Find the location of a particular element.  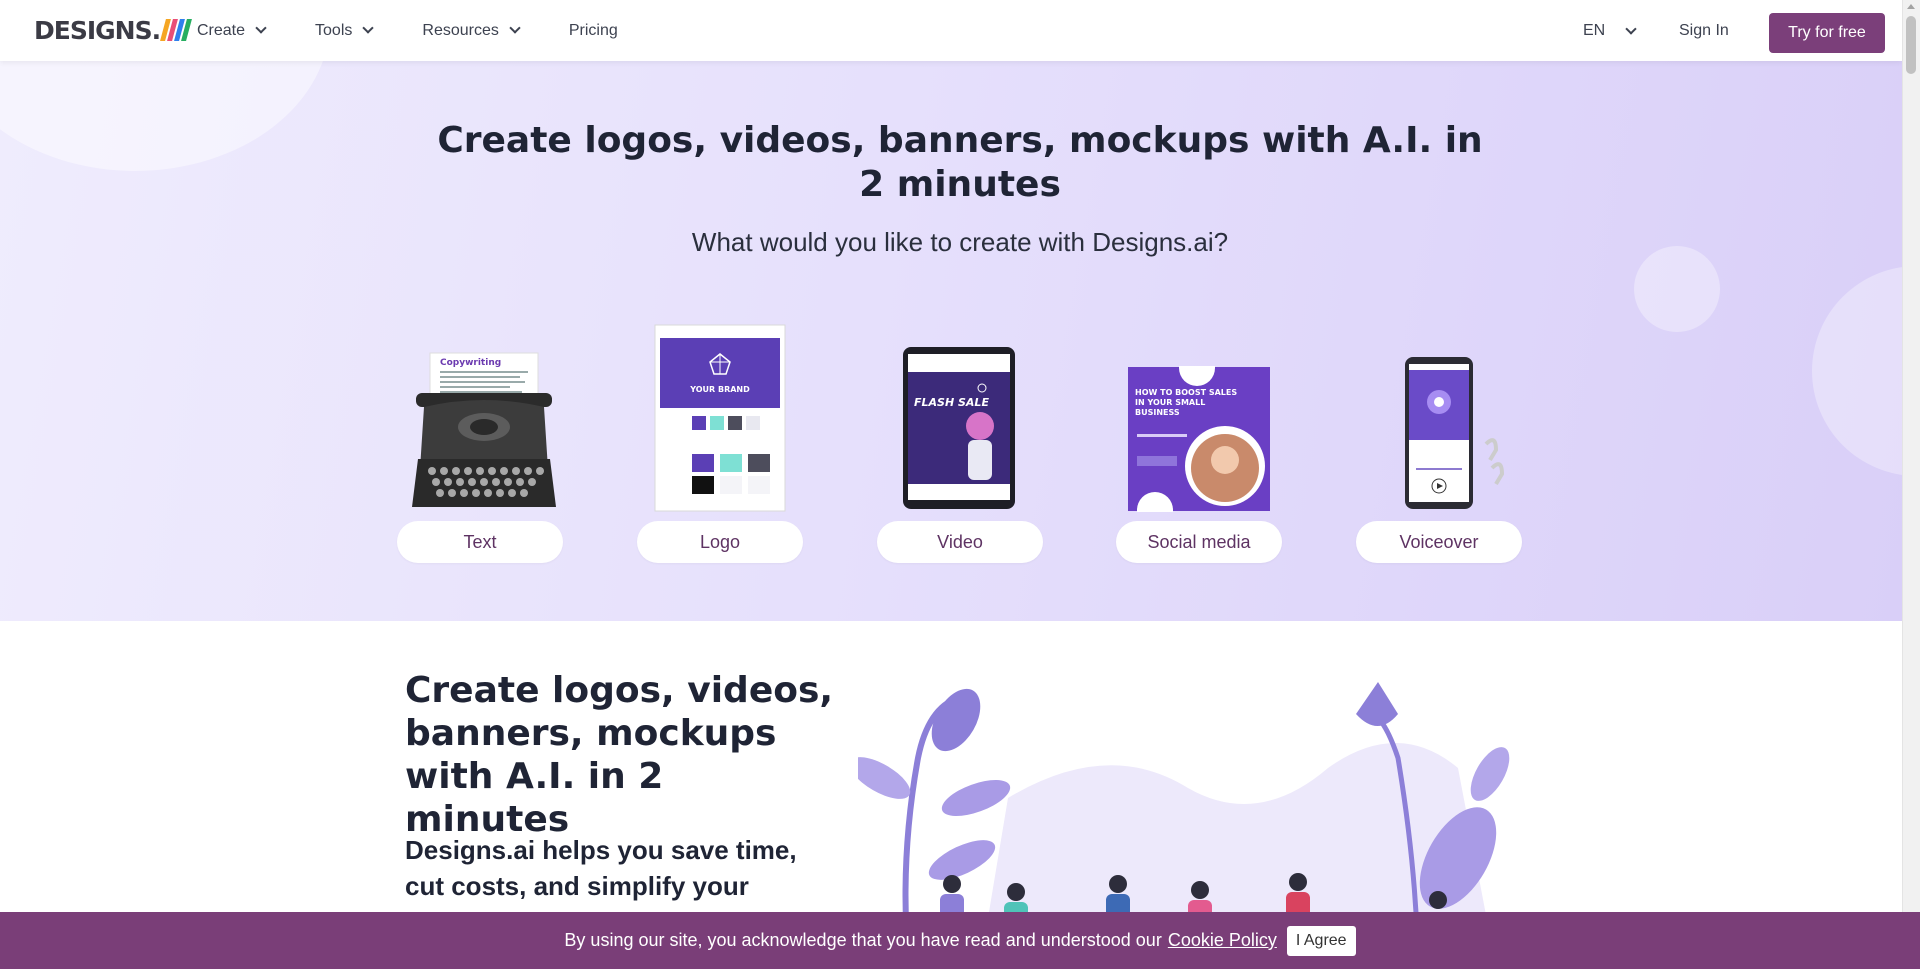

page-scrollbar is located at coordinates (1911, 484).